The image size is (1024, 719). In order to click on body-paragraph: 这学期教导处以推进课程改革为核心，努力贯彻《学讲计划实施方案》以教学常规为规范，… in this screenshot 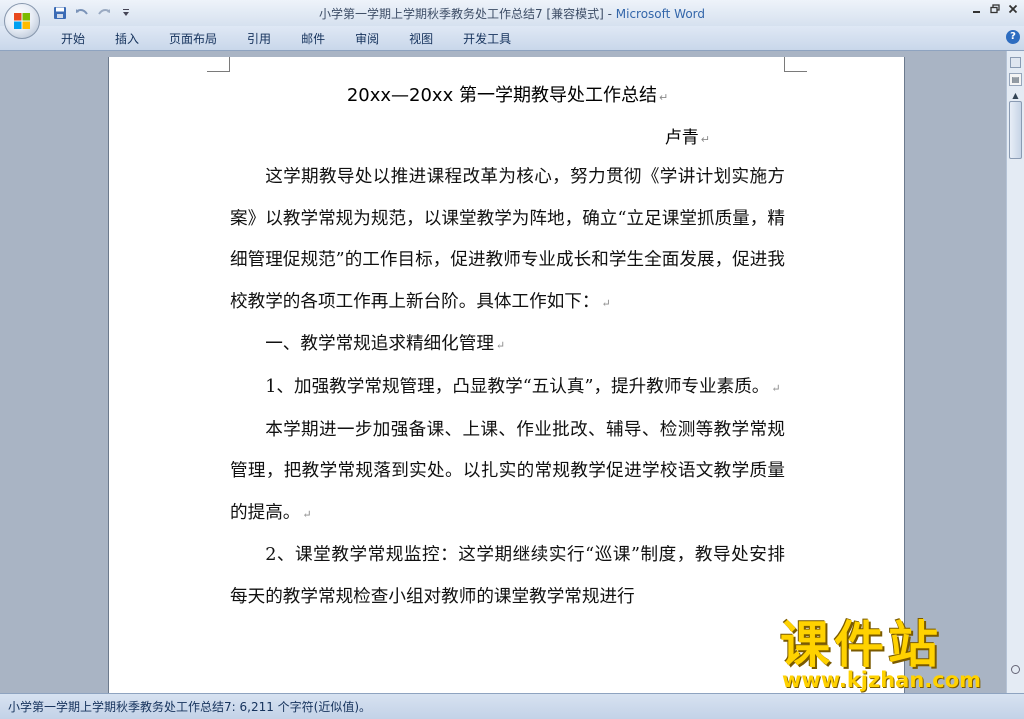, I will do `click(507, 240)`.